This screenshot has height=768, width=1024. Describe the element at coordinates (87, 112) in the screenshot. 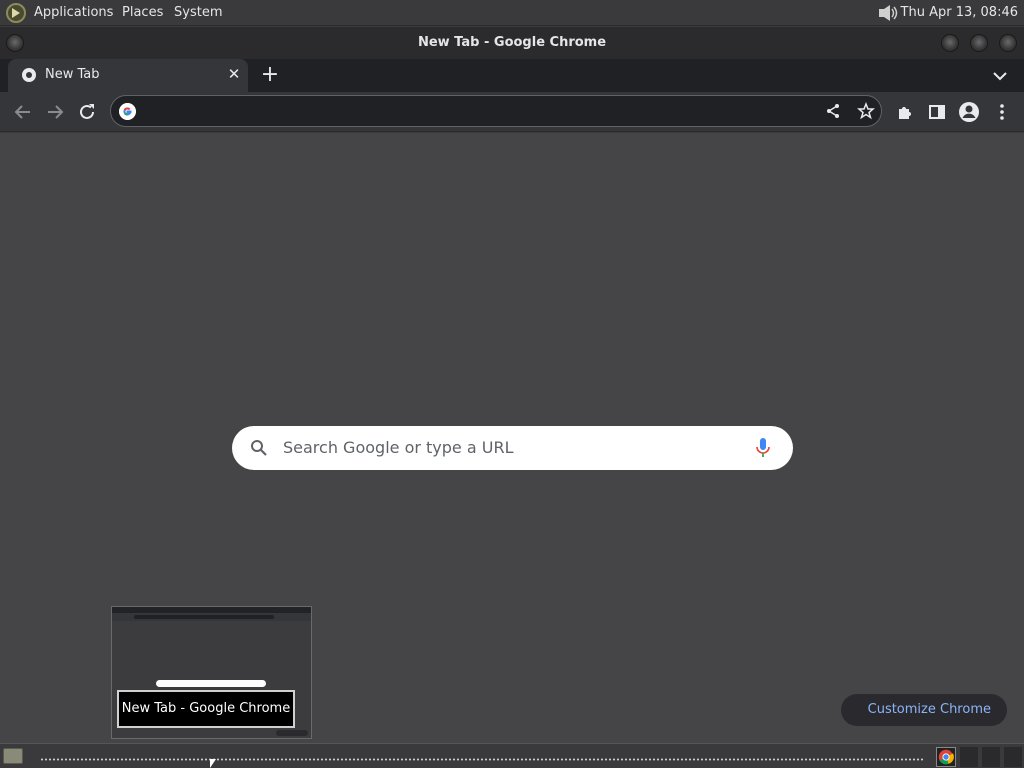

I see `reload-button` at that location.